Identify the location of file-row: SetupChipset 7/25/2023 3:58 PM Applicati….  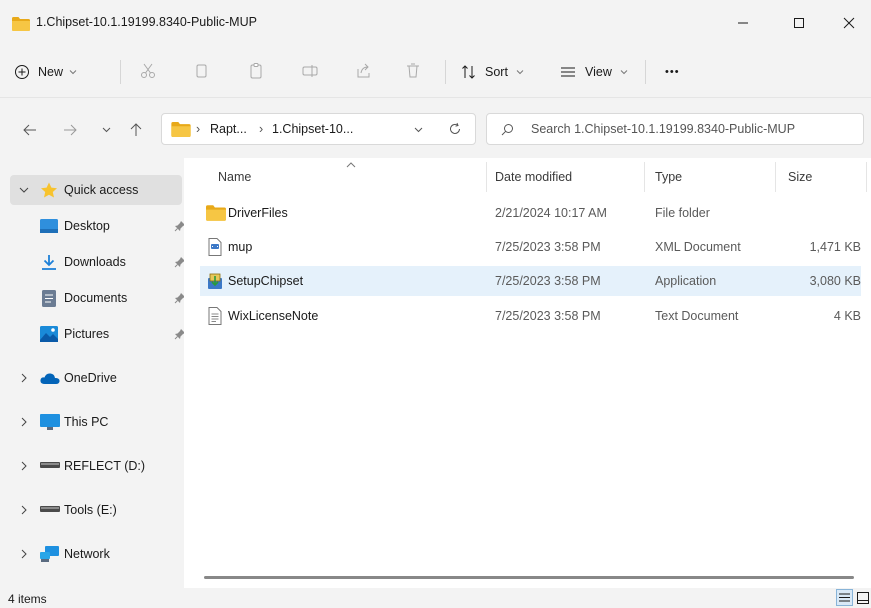
(530, 281).